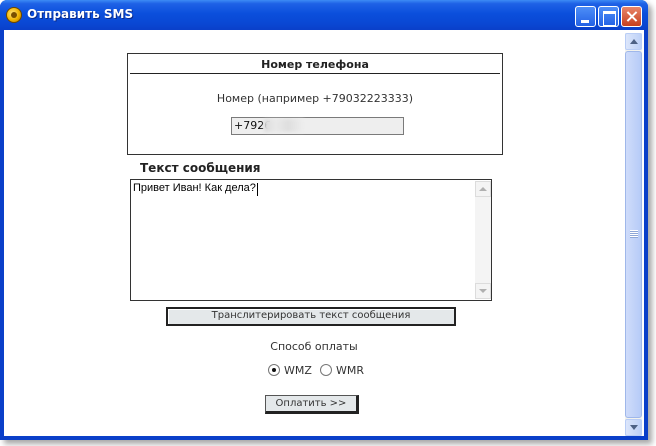  Describe the element at coordinates (317, 126) in the screenshot. I see `phone-input: +7926` at that location.